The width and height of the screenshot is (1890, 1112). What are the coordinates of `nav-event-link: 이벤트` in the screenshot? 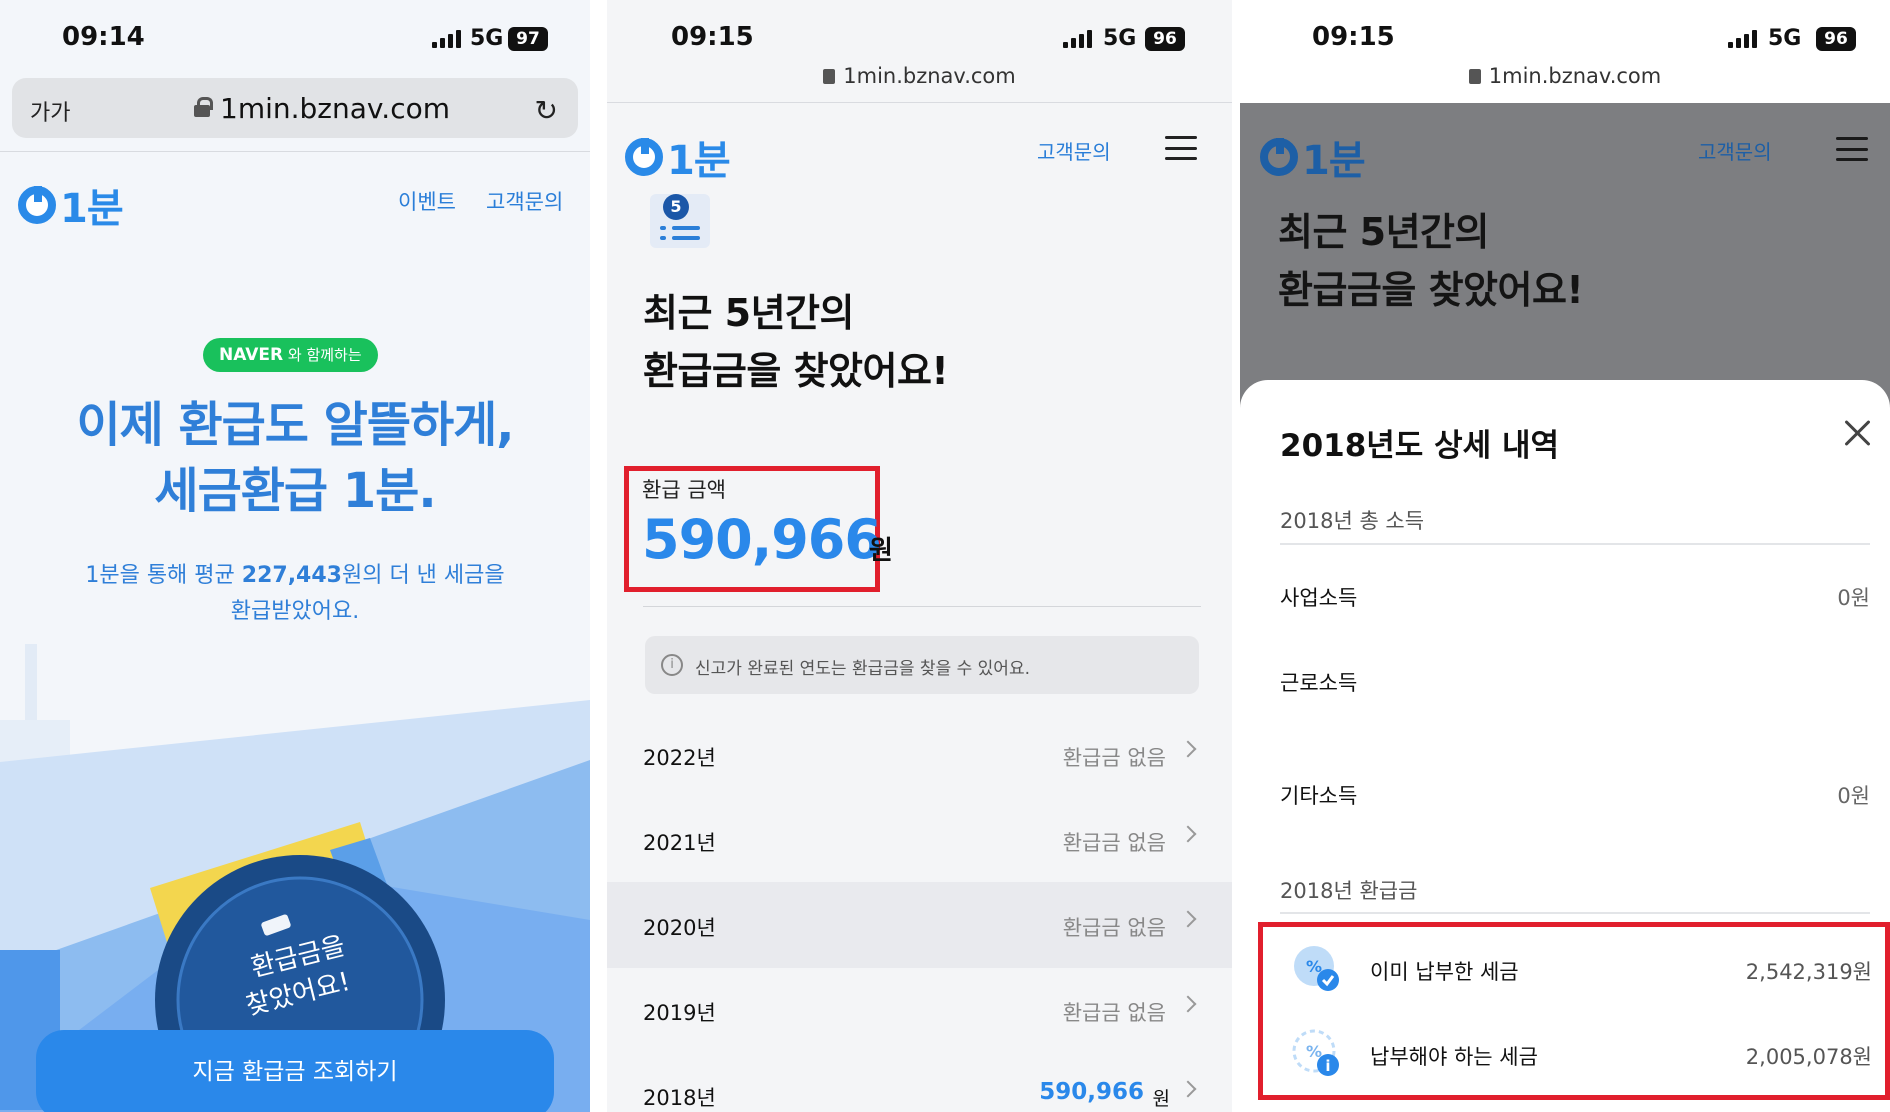 It's located at (427, 201).